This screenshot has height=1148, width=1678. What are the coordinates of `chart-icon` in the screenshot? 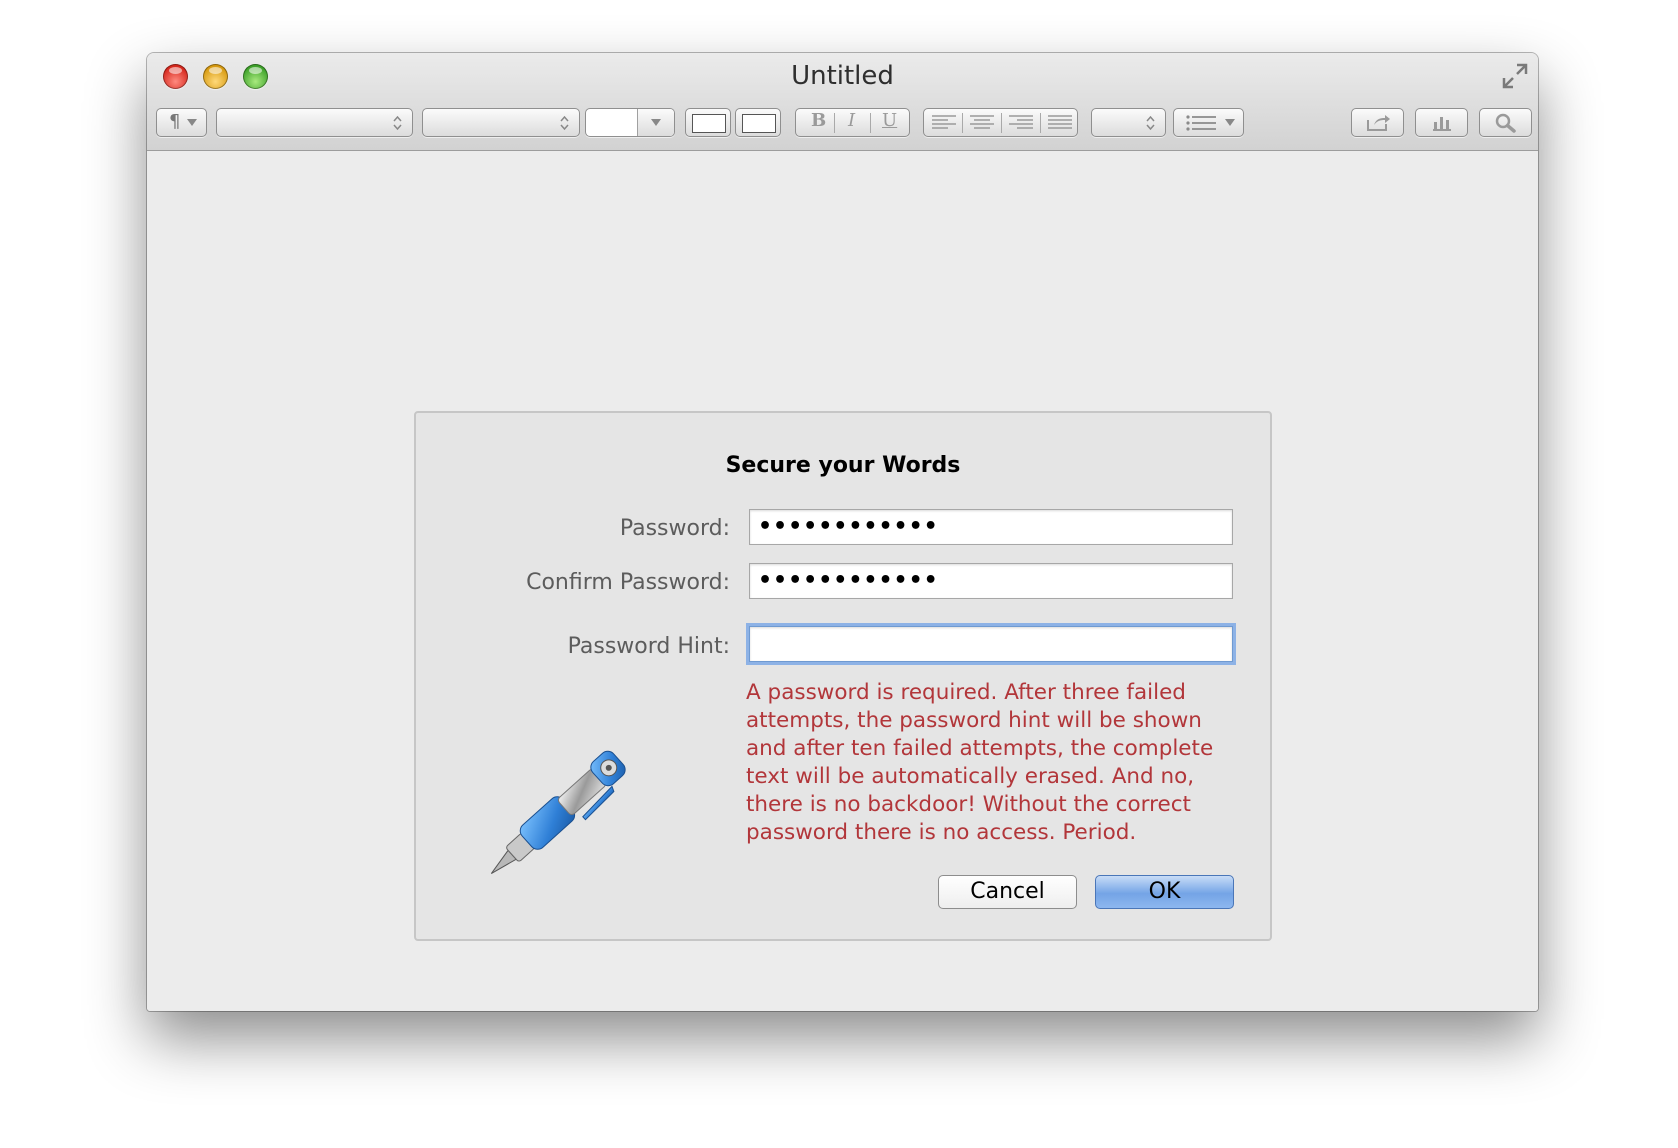 It's located at (1442, 124).